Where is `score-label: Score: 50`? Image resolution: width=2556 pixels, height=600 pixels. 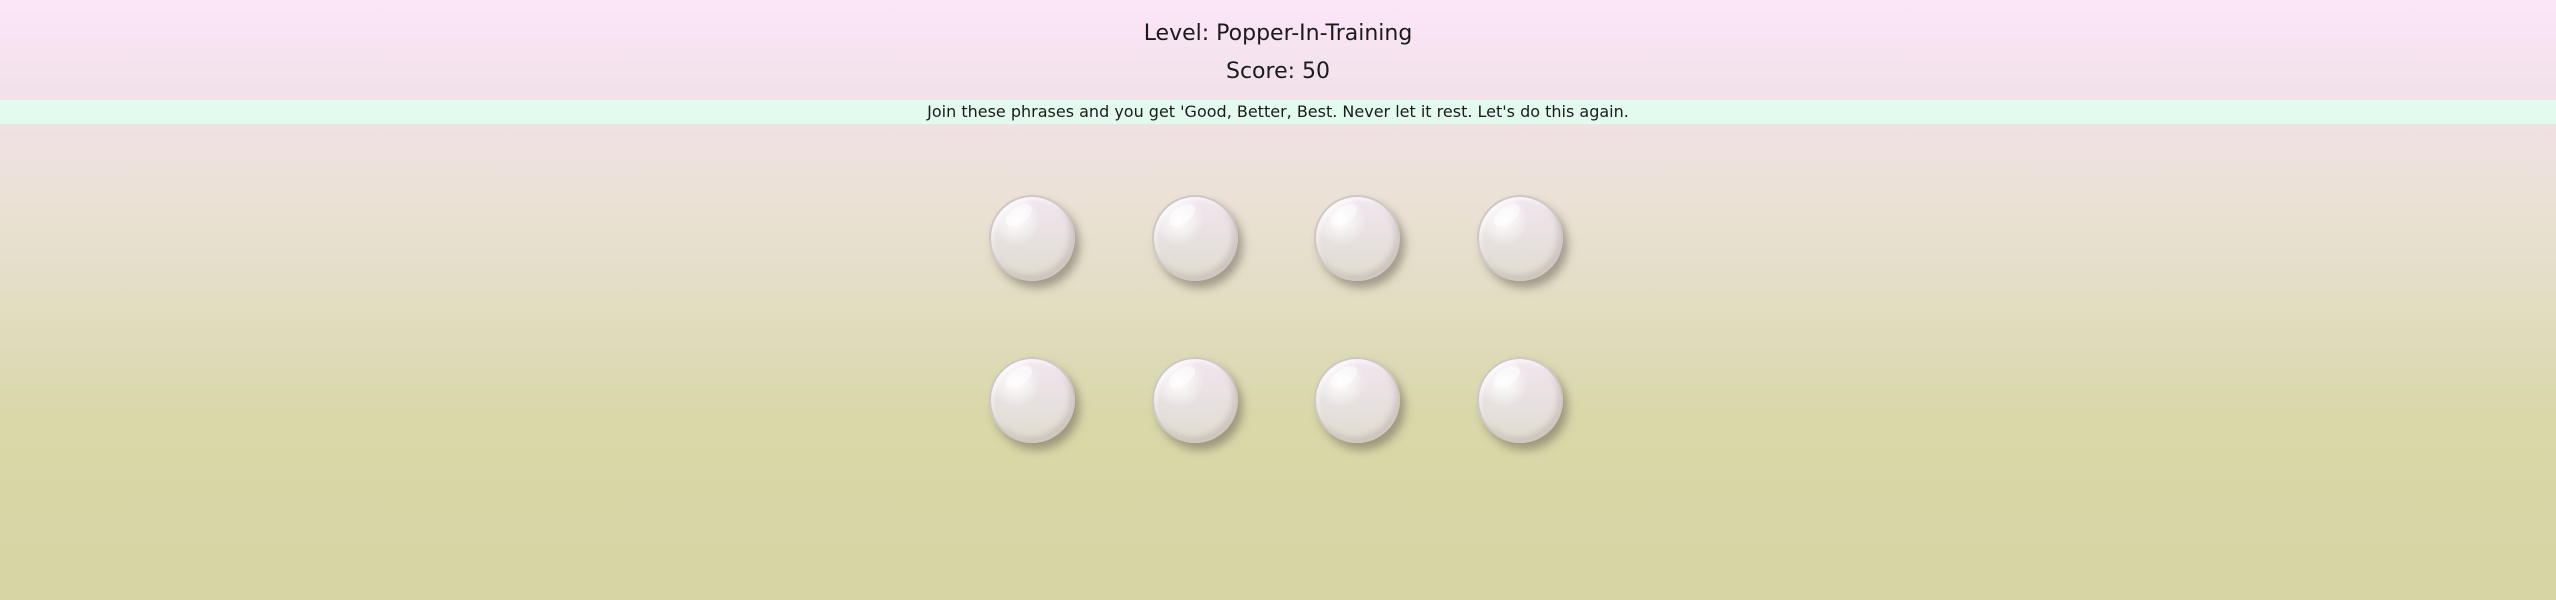 score-label: Score: 50 is located at coordinates (1278, 71).